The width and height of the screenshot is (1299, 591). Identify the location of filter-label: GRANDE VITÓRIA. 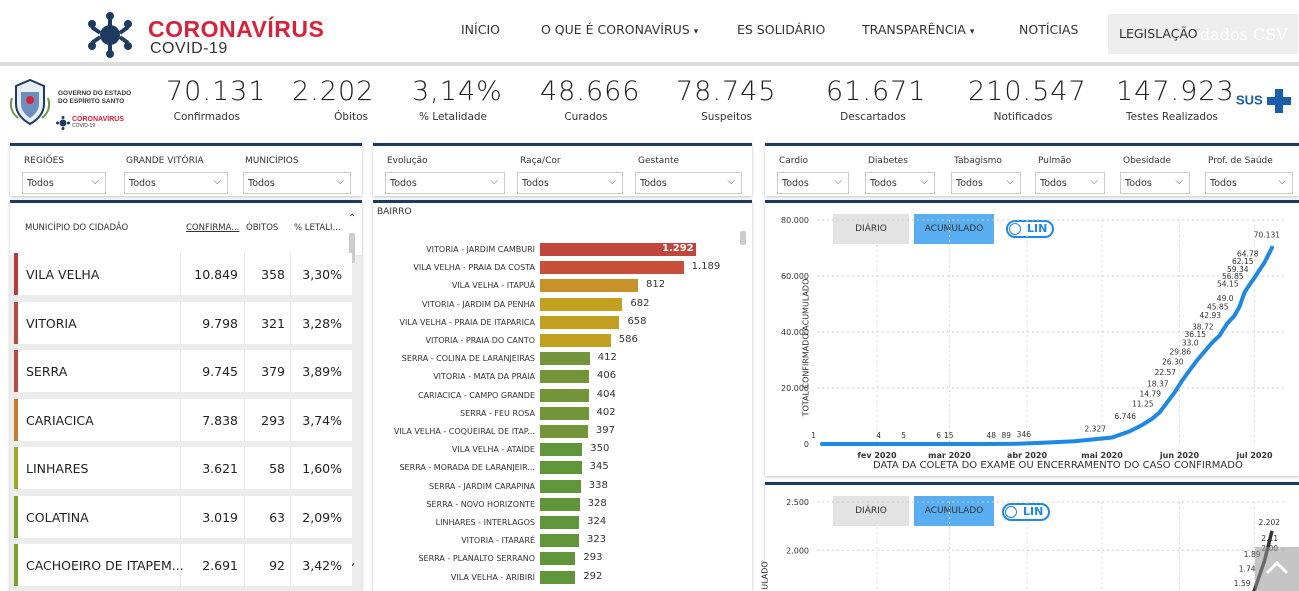
(165, 161).